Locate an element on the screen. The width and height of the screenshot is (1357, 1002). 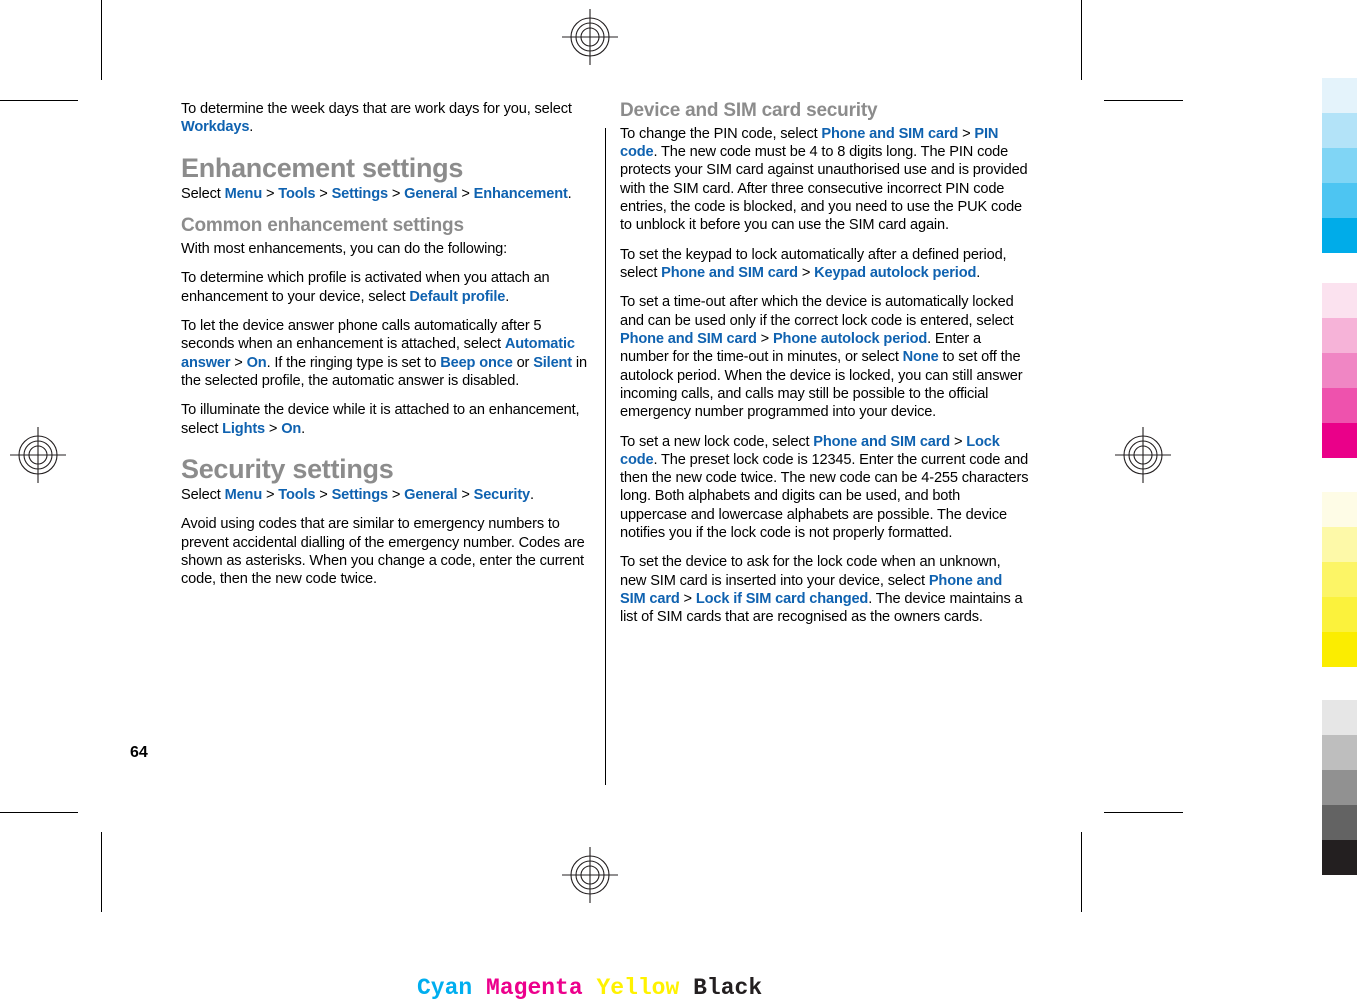
page-number: 64 is located at coordinates (139, 752).